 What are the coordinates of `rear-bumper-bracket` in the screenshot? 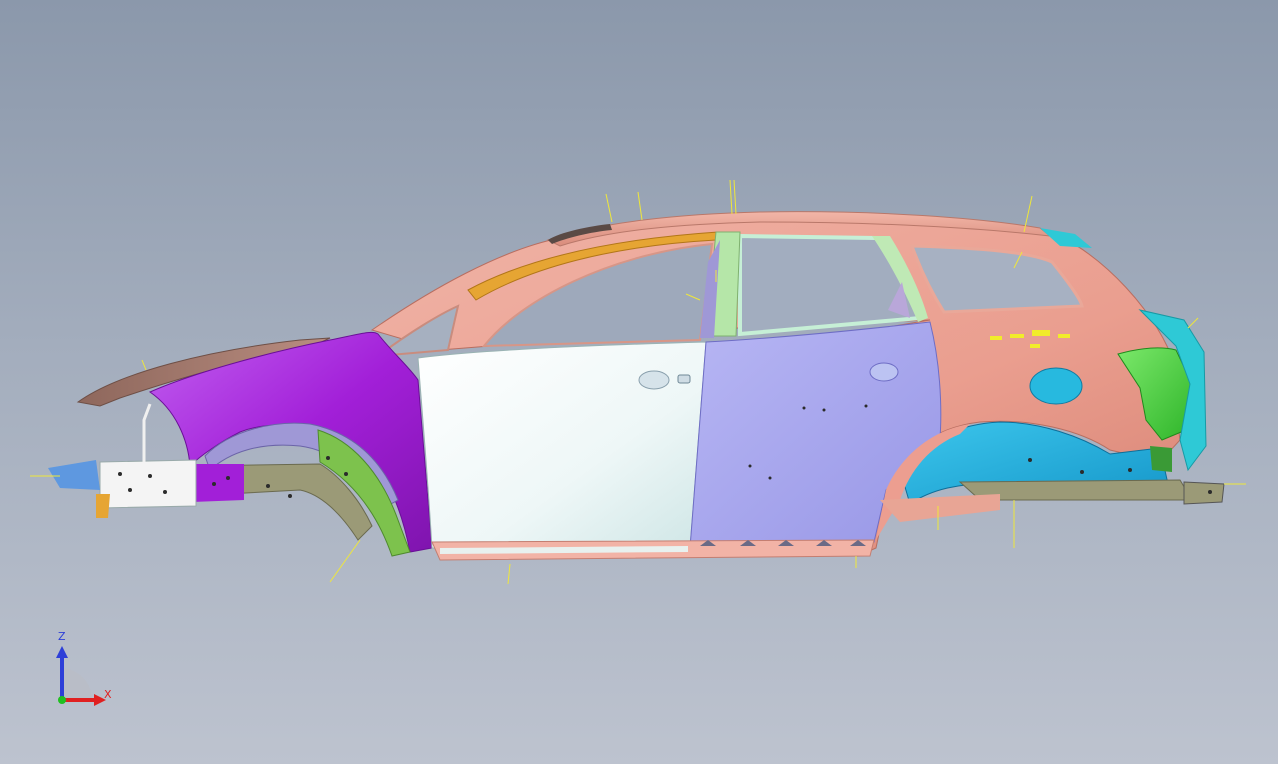 It's located at (1204, 493).